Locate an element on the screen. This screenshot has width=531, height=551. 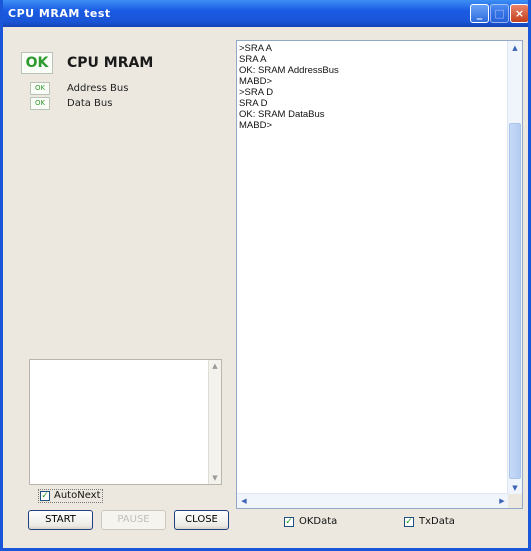
console-line: OK: SRAM DataBus is located at coordinates (282, 114).